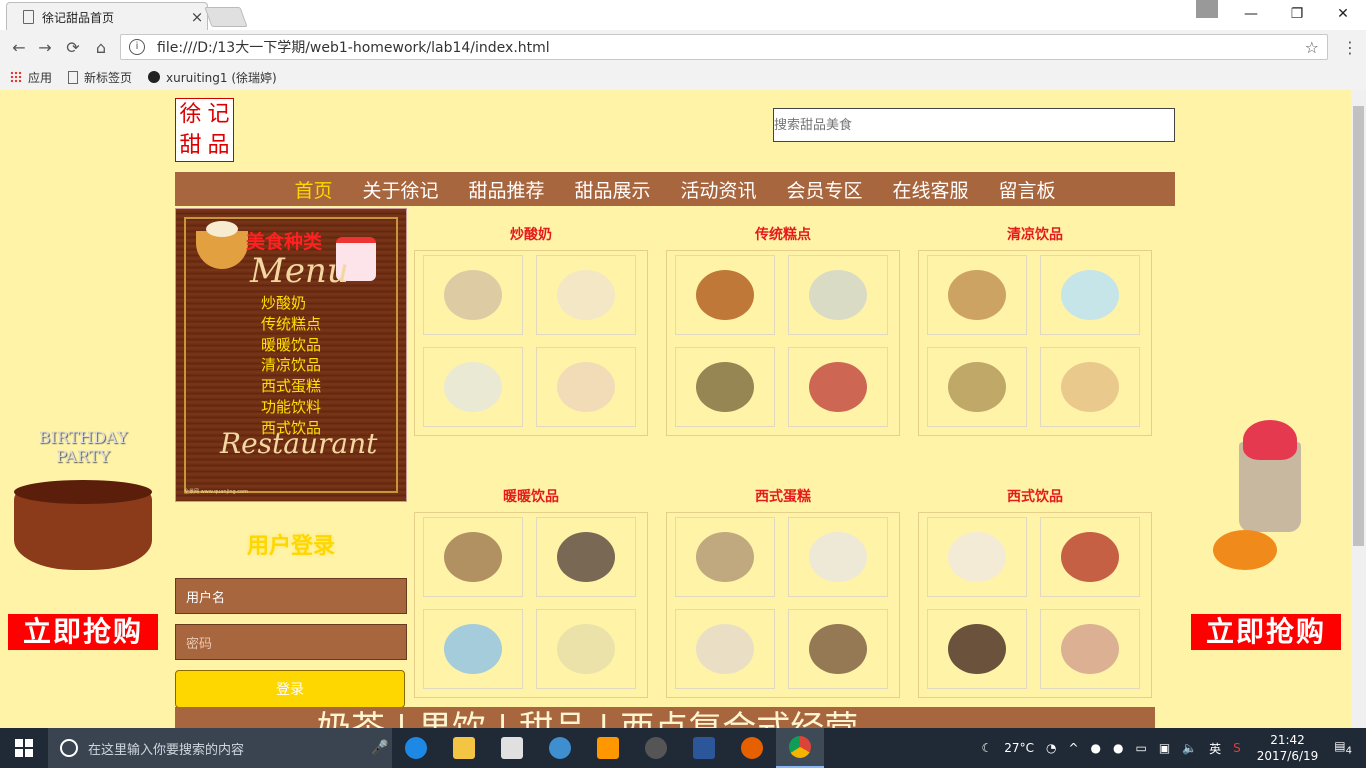  I want to click on close-icon: ✕, so click(1343, 14).